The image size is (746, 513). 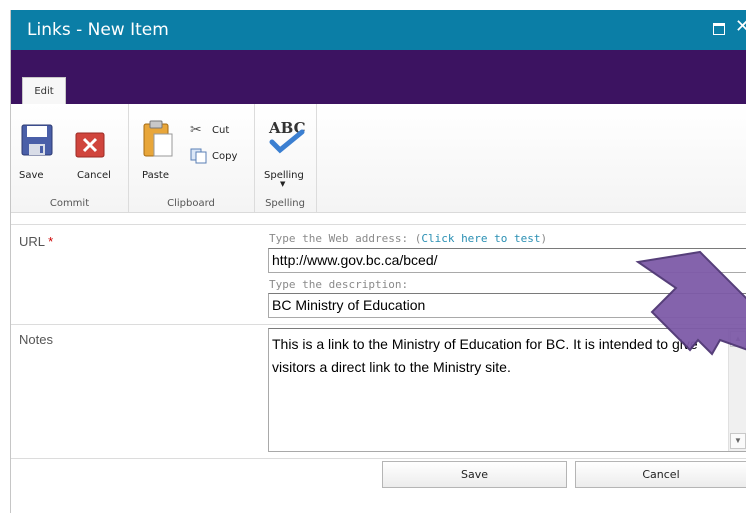 What do you see at coordinates (158, 138) in the screenshot?
I see `paste-clipboard-icon` at bounding box center [158, 138].